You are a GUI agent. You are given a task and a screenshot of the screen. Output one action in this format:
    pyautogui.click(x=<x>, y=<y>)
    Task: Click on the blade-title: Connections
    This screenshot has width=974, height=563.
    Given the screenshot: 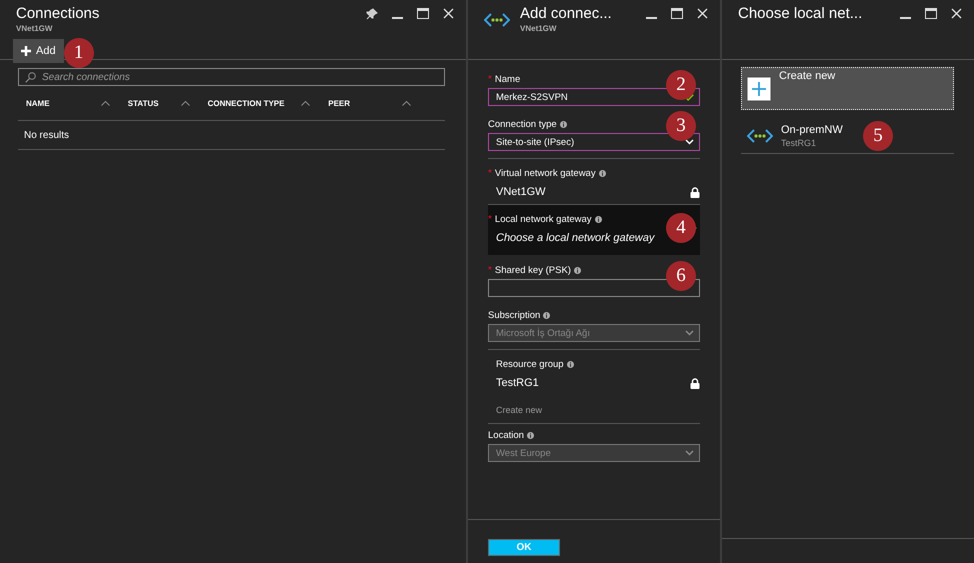 What is the action you would take?
    pyautogui.click(x=58, y=14)
    